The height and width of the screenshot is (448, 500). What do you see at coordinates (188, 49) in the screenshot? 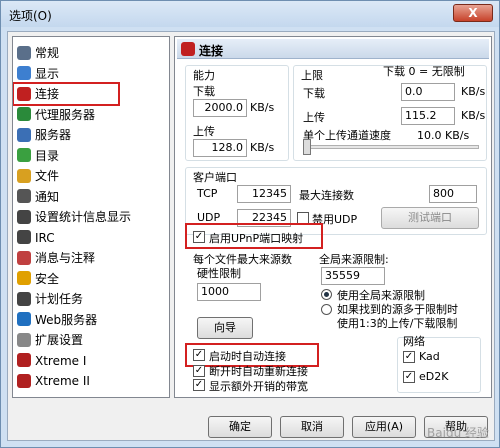
I see `connection-icon` at bounding box center [188, 49].